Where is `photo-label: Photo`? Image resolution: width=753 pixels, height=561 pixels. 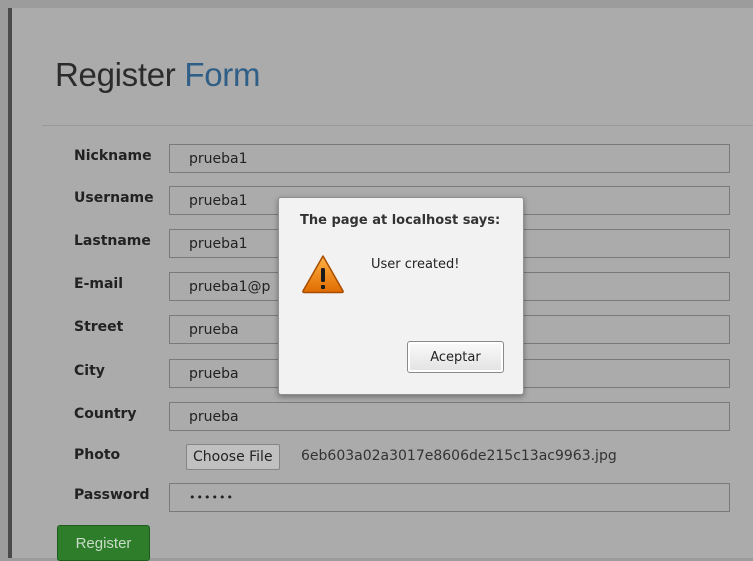
photo-label: Photo is located at coordinates (97, 455).